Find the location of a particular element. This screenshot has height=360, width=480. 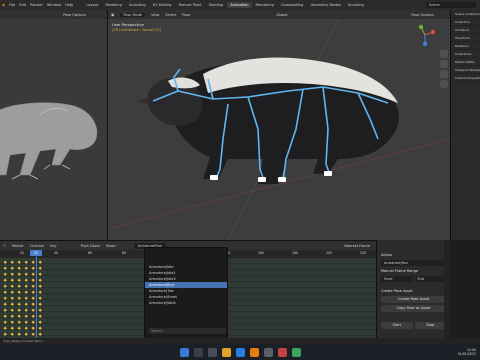

frame-start-field: Start is located at coordinates (397, 279).